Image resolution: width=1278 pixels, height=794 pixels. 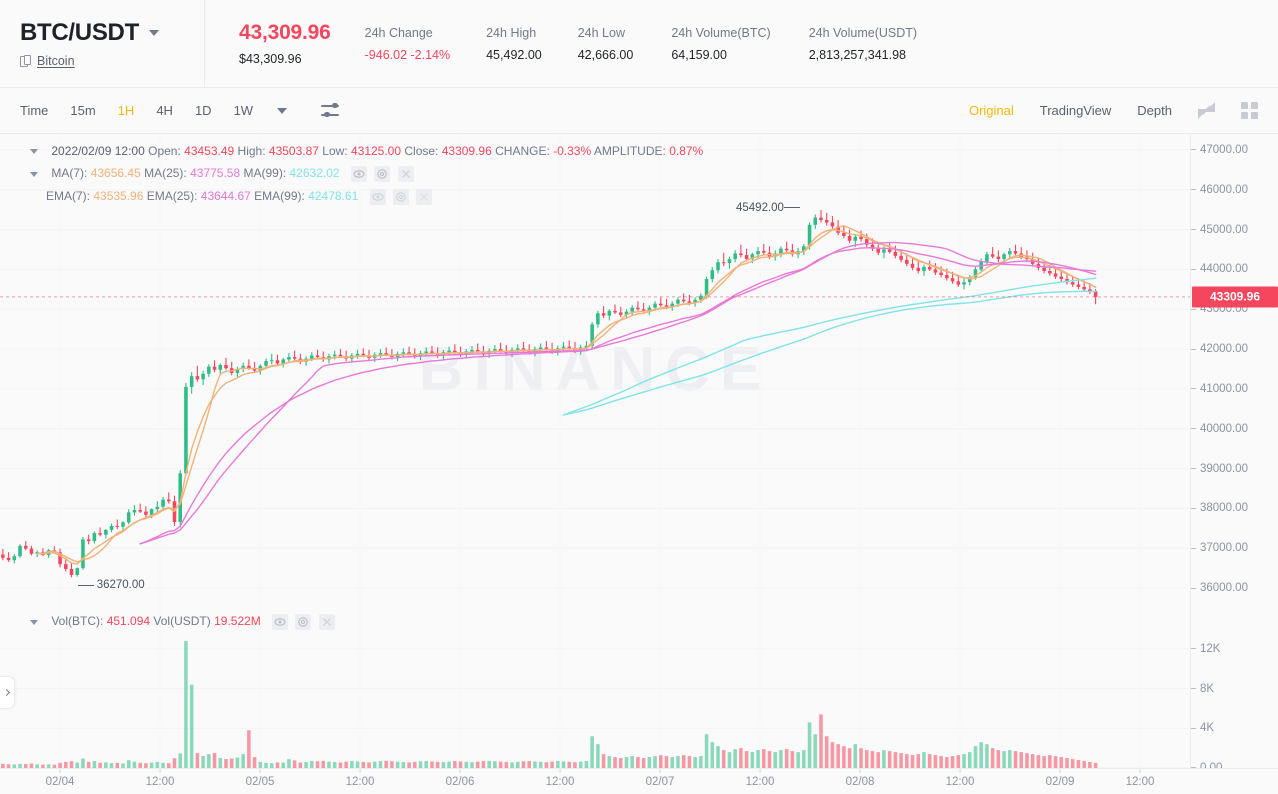 I want to click on symbol-dropdown-chevron-down-icon, so click(x=153, y=33).